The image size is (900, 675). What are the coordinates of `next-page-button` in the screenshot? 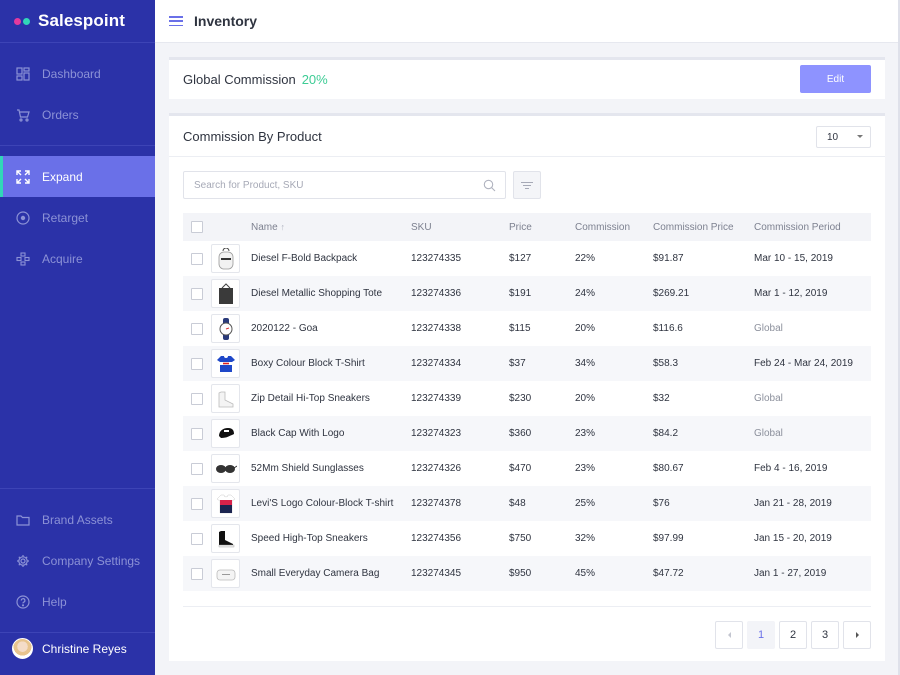 It's located at (857, 635).